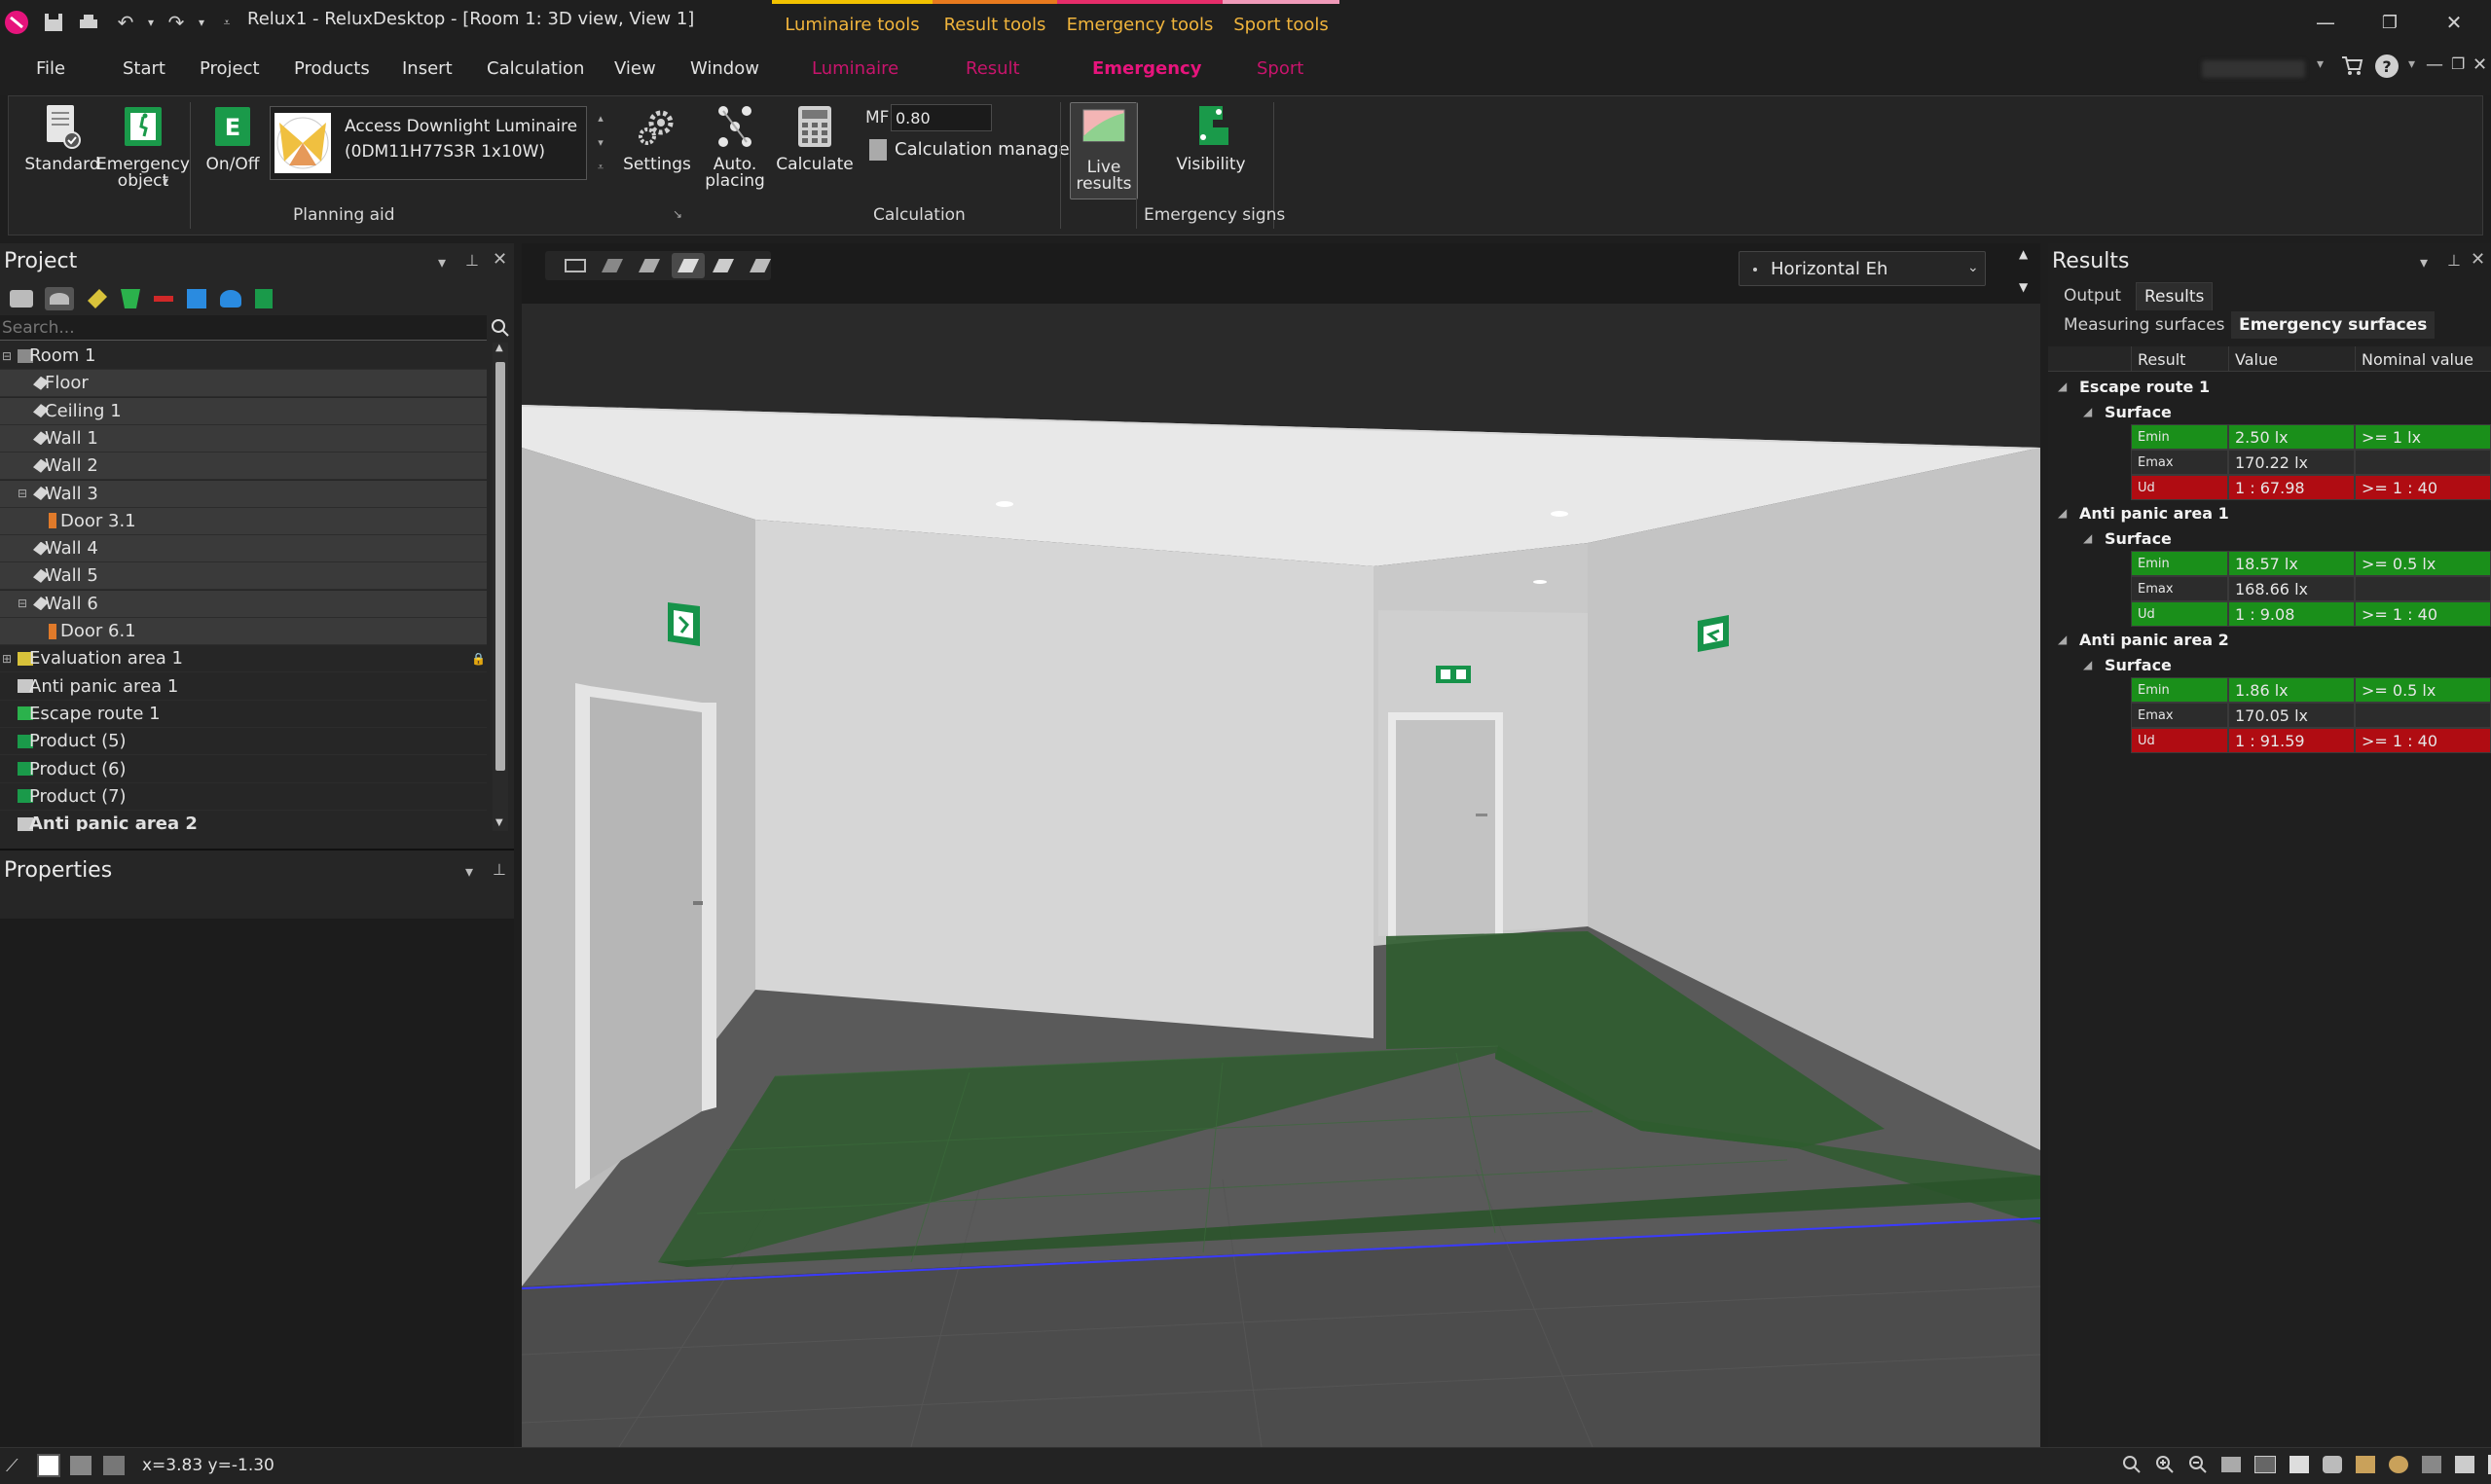 The image size is (2491, 1484). What do you see at coordinates (243, 438) in the screenshot?
I see `tree-item: Wall 1` at bounding box center [243, 438].